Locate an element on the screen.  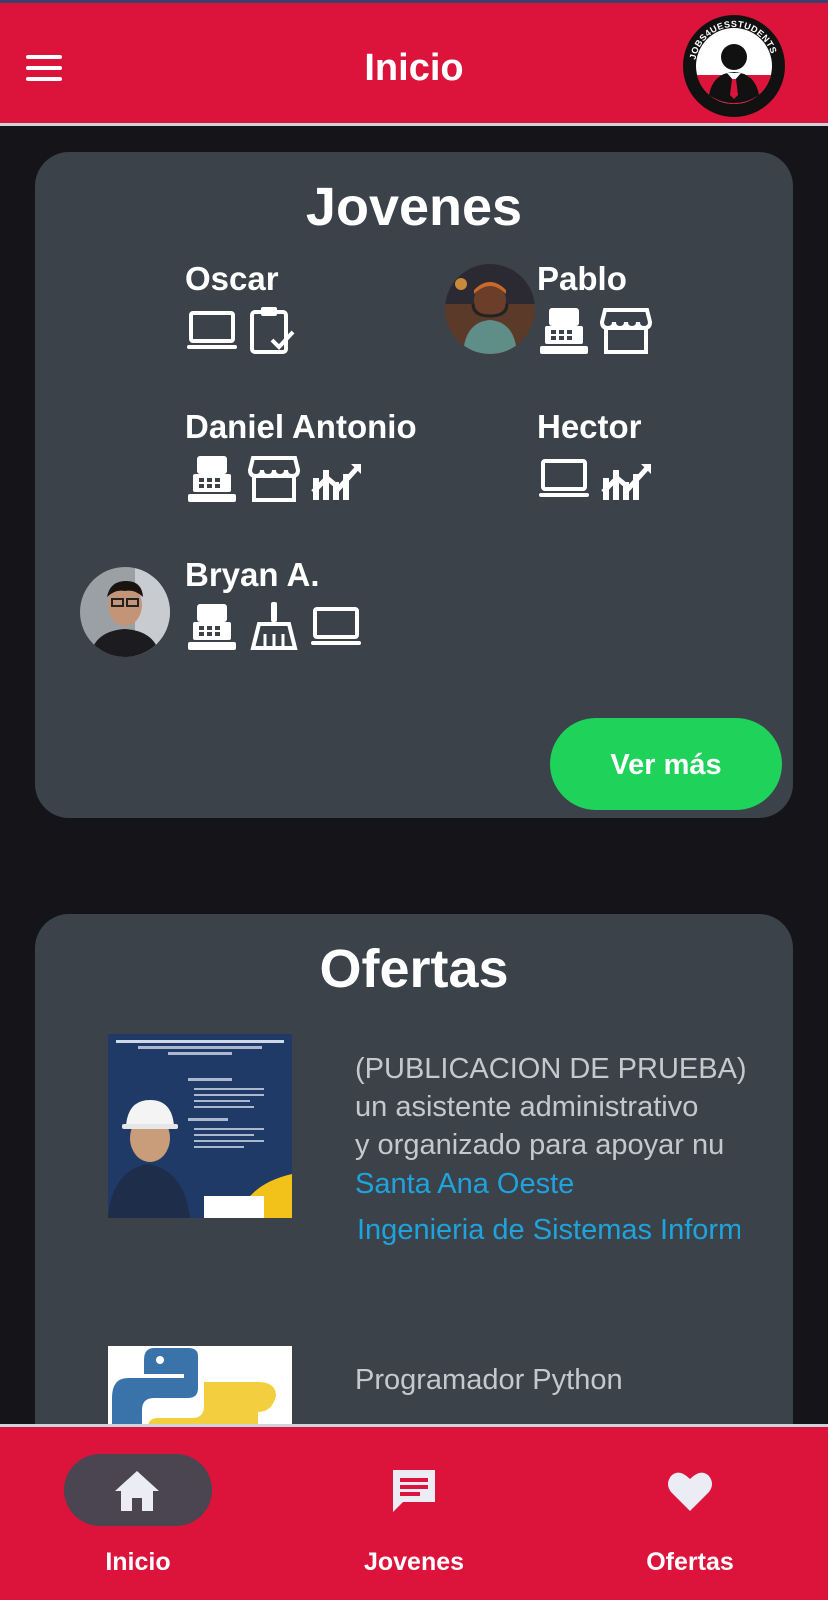
offer-location-link: Santa Ana Oeste is located at coordinates (550, 1184).